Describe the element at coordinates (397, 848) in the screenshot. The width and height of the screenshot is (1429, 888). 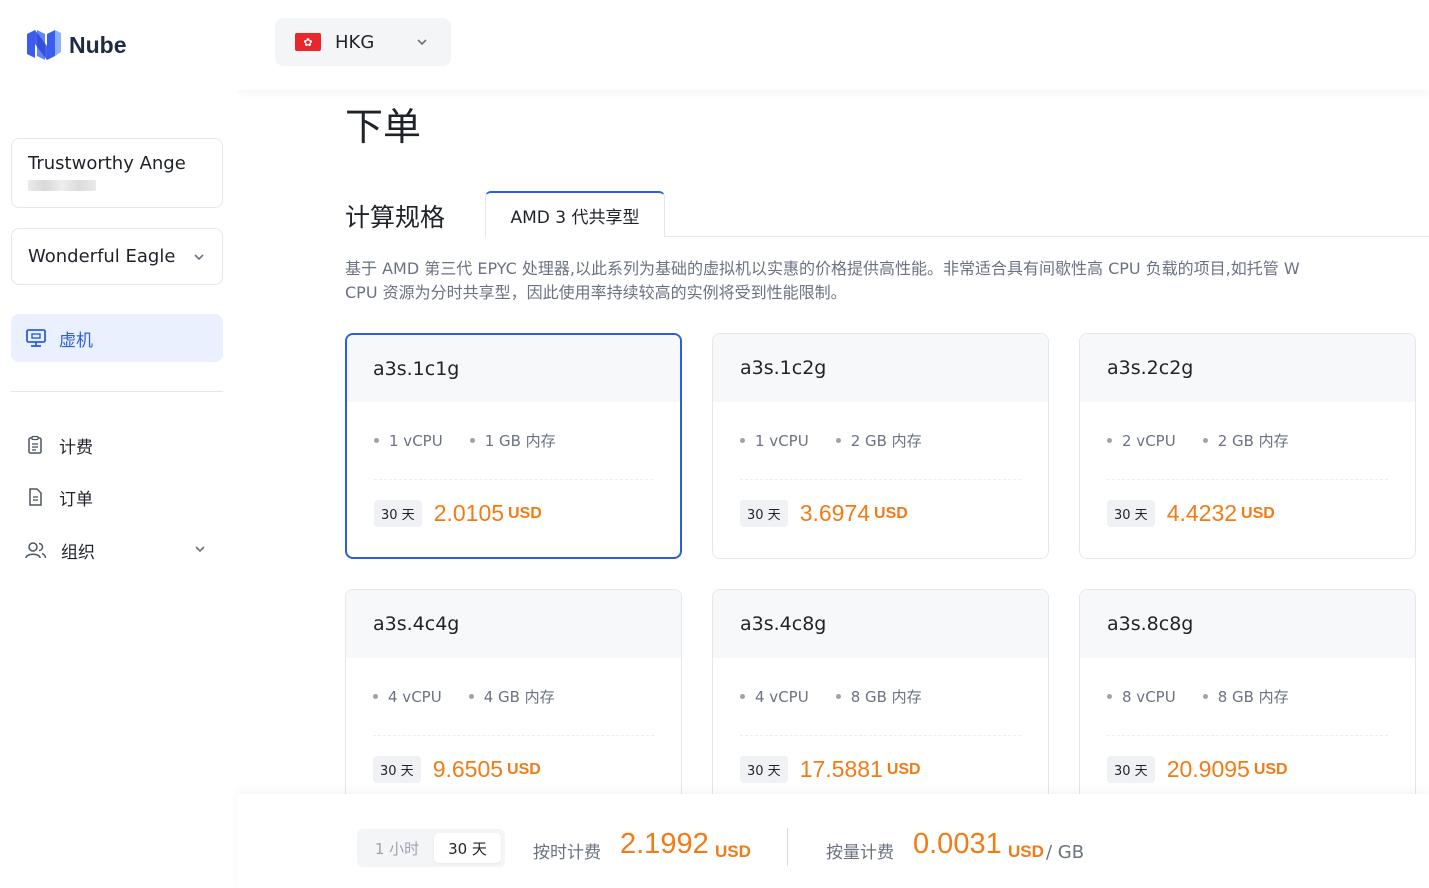
I see `toggle-option-hour: 1 小时` at that location.